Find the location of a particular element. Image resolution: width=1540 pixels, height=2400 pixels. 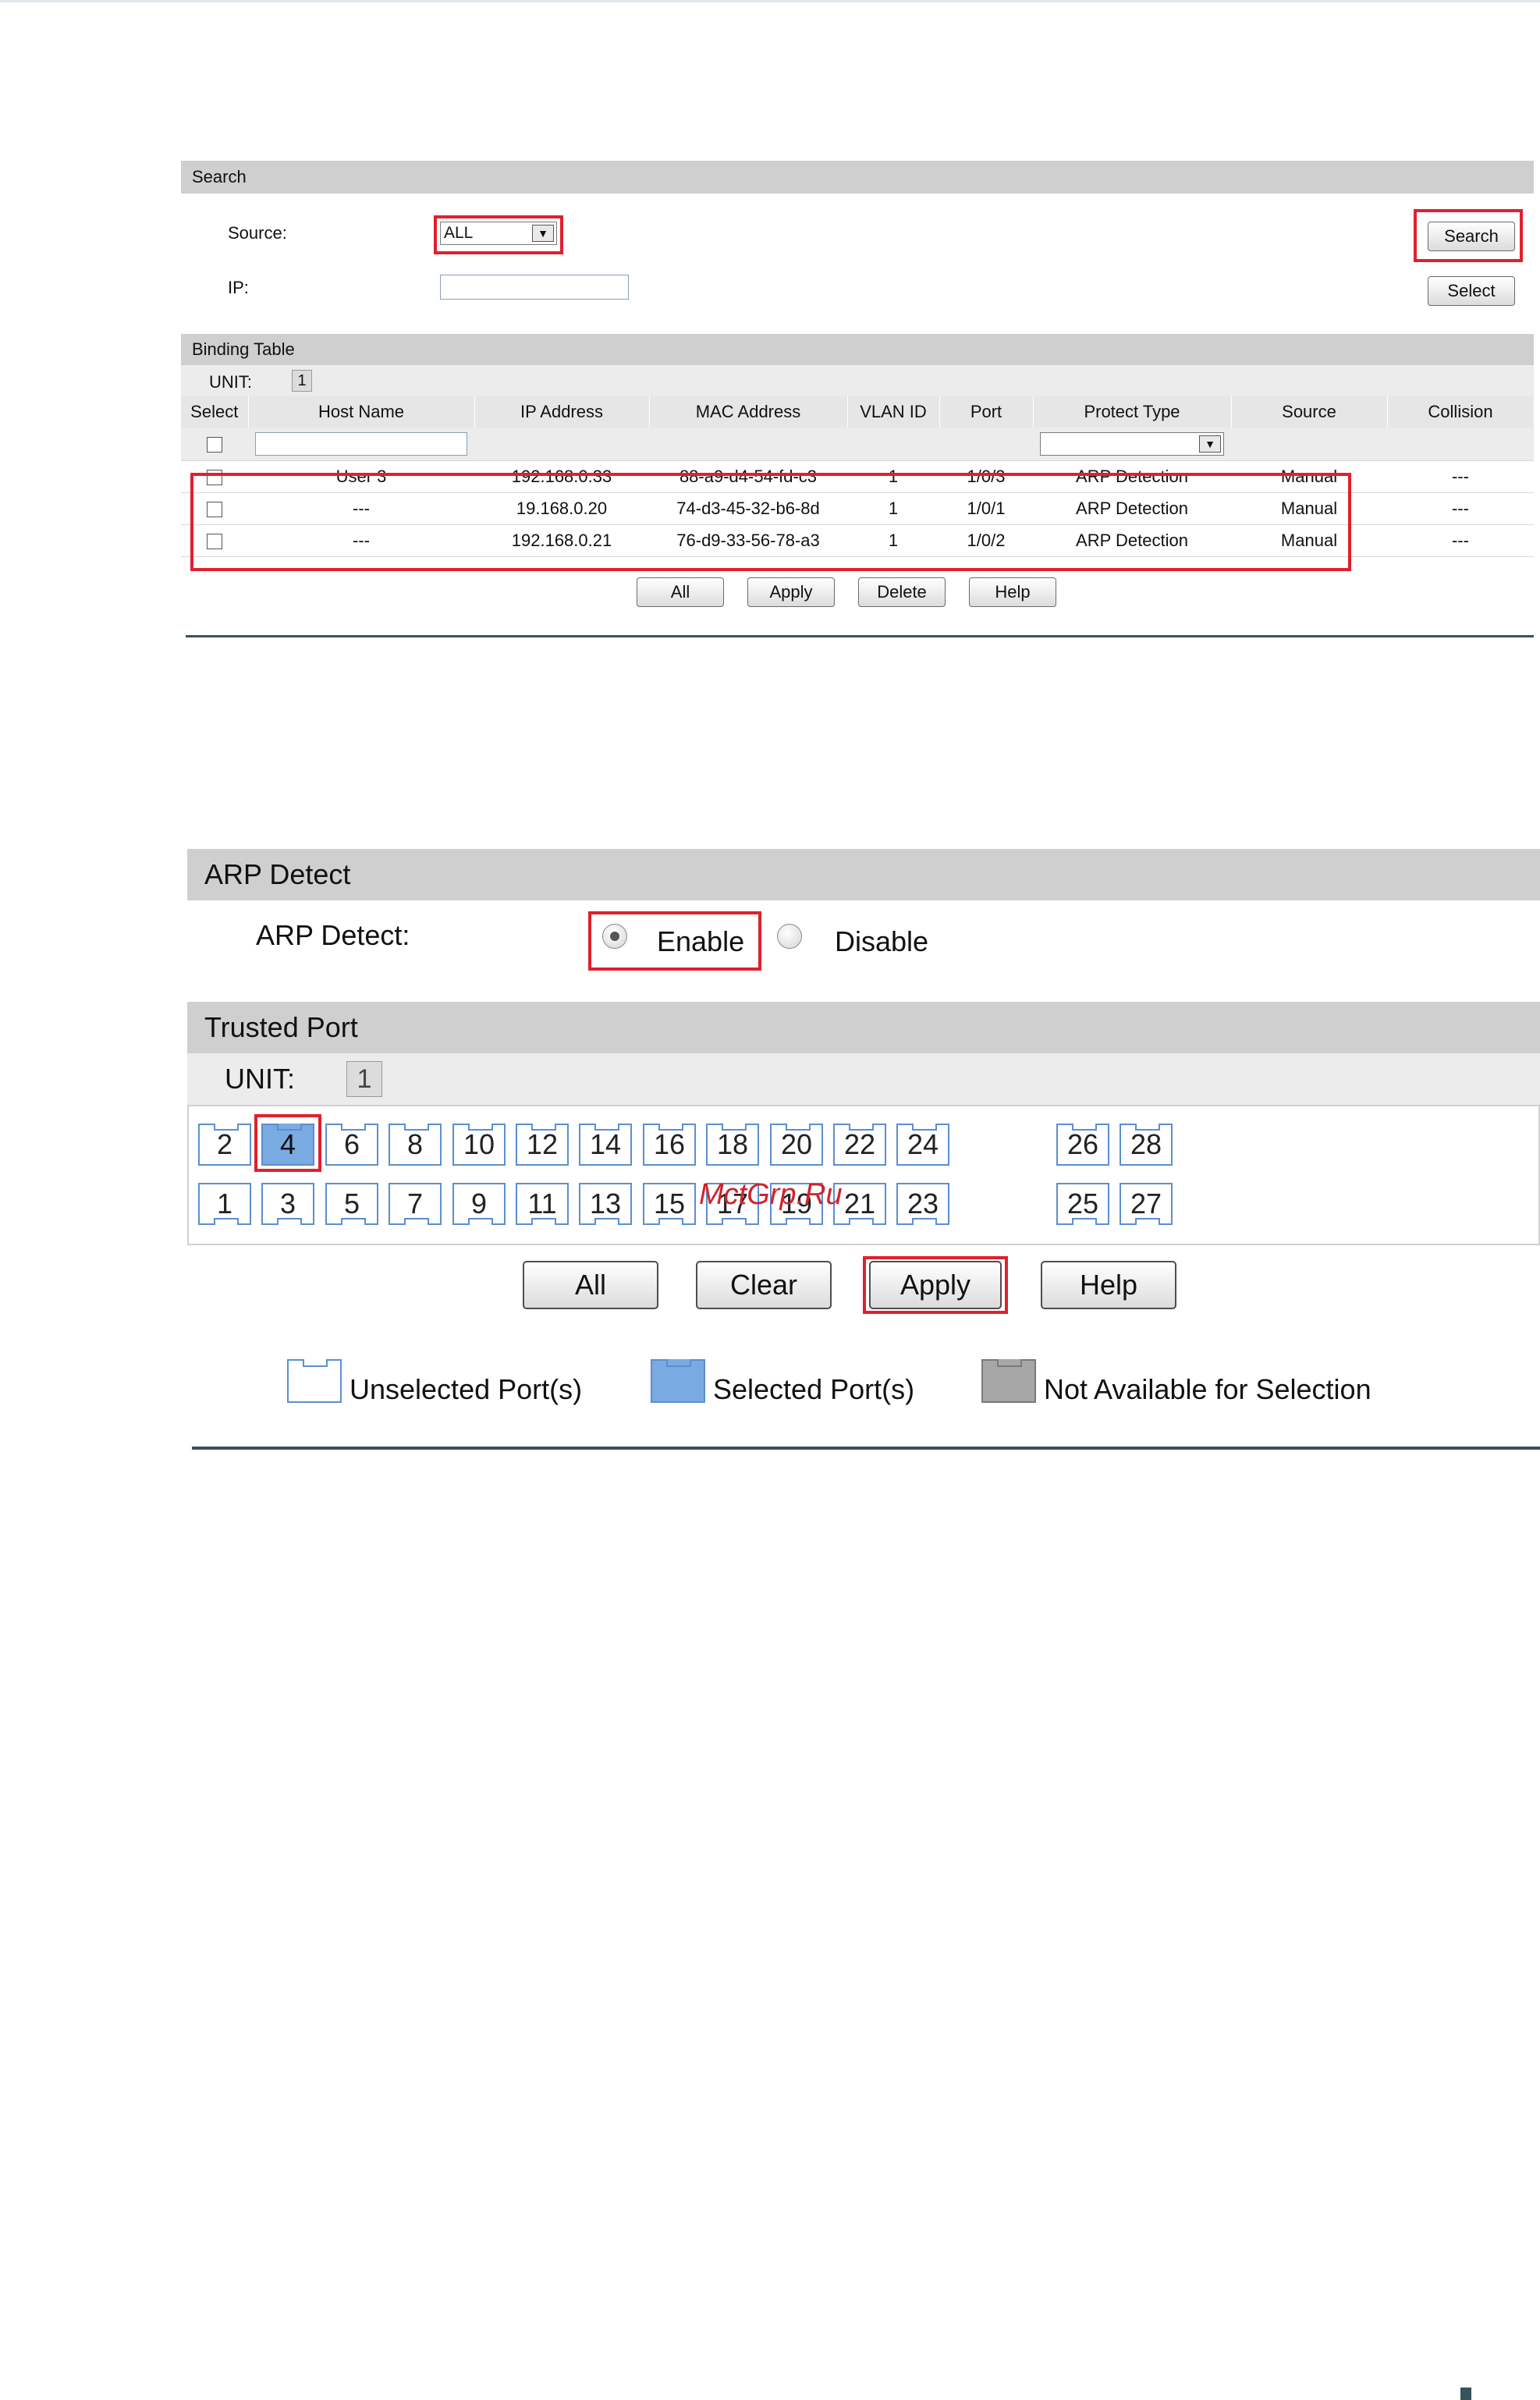

unavailable-port-icon is located at coordinates (1008, 1381).